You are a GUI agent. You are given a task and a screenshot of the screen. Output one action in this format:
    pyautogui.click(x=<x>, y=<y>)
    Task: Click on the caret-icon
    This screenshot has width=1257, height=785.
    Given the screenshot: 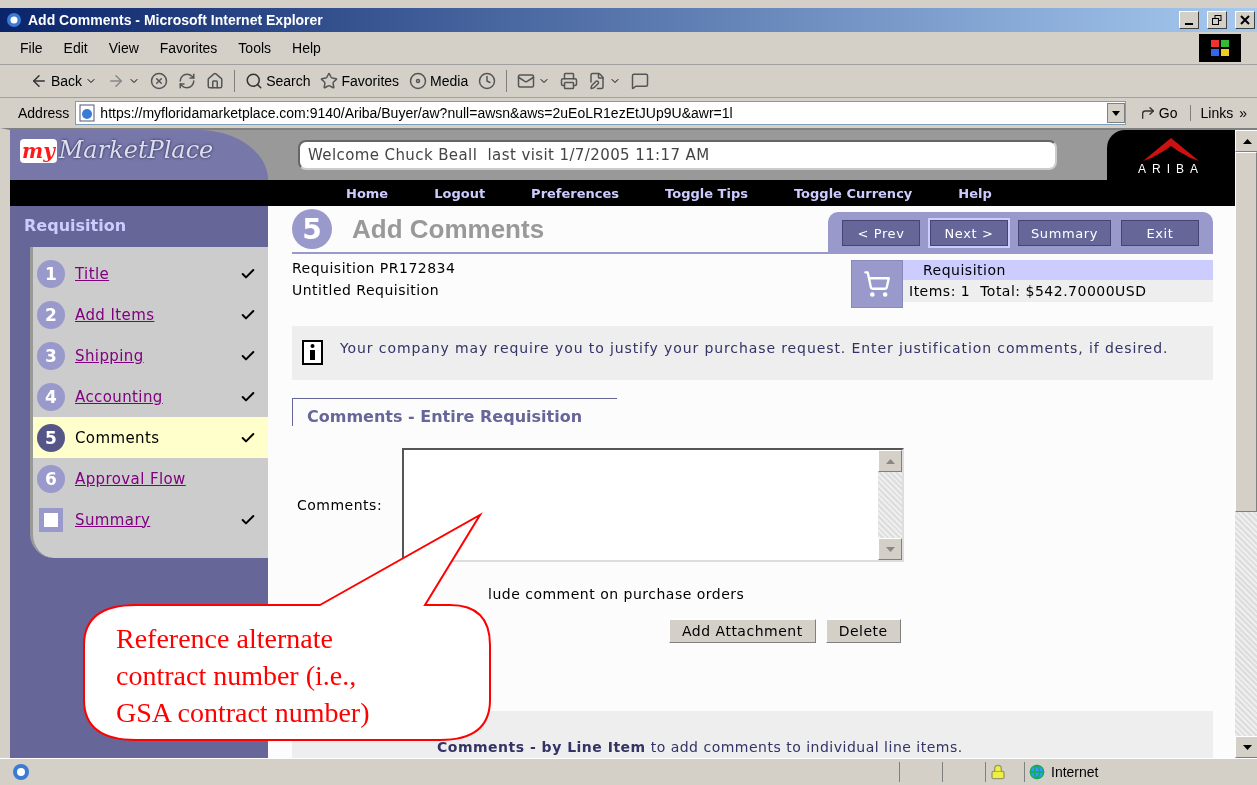 What is the action you would take?
    pyautogui.click(x=1115, y=113)
    